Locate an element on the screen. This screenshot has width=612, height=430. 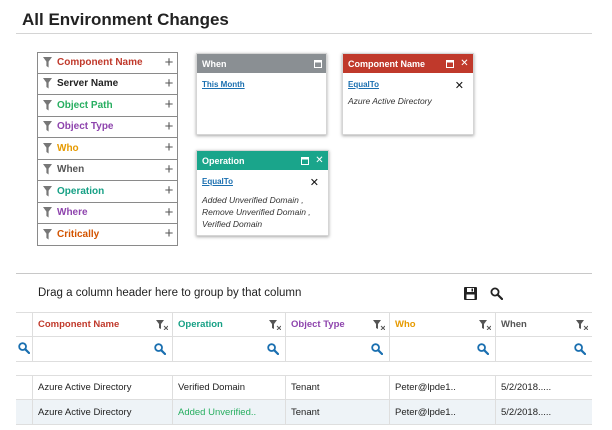
column-header: Who is located at coordinates (443, 324).